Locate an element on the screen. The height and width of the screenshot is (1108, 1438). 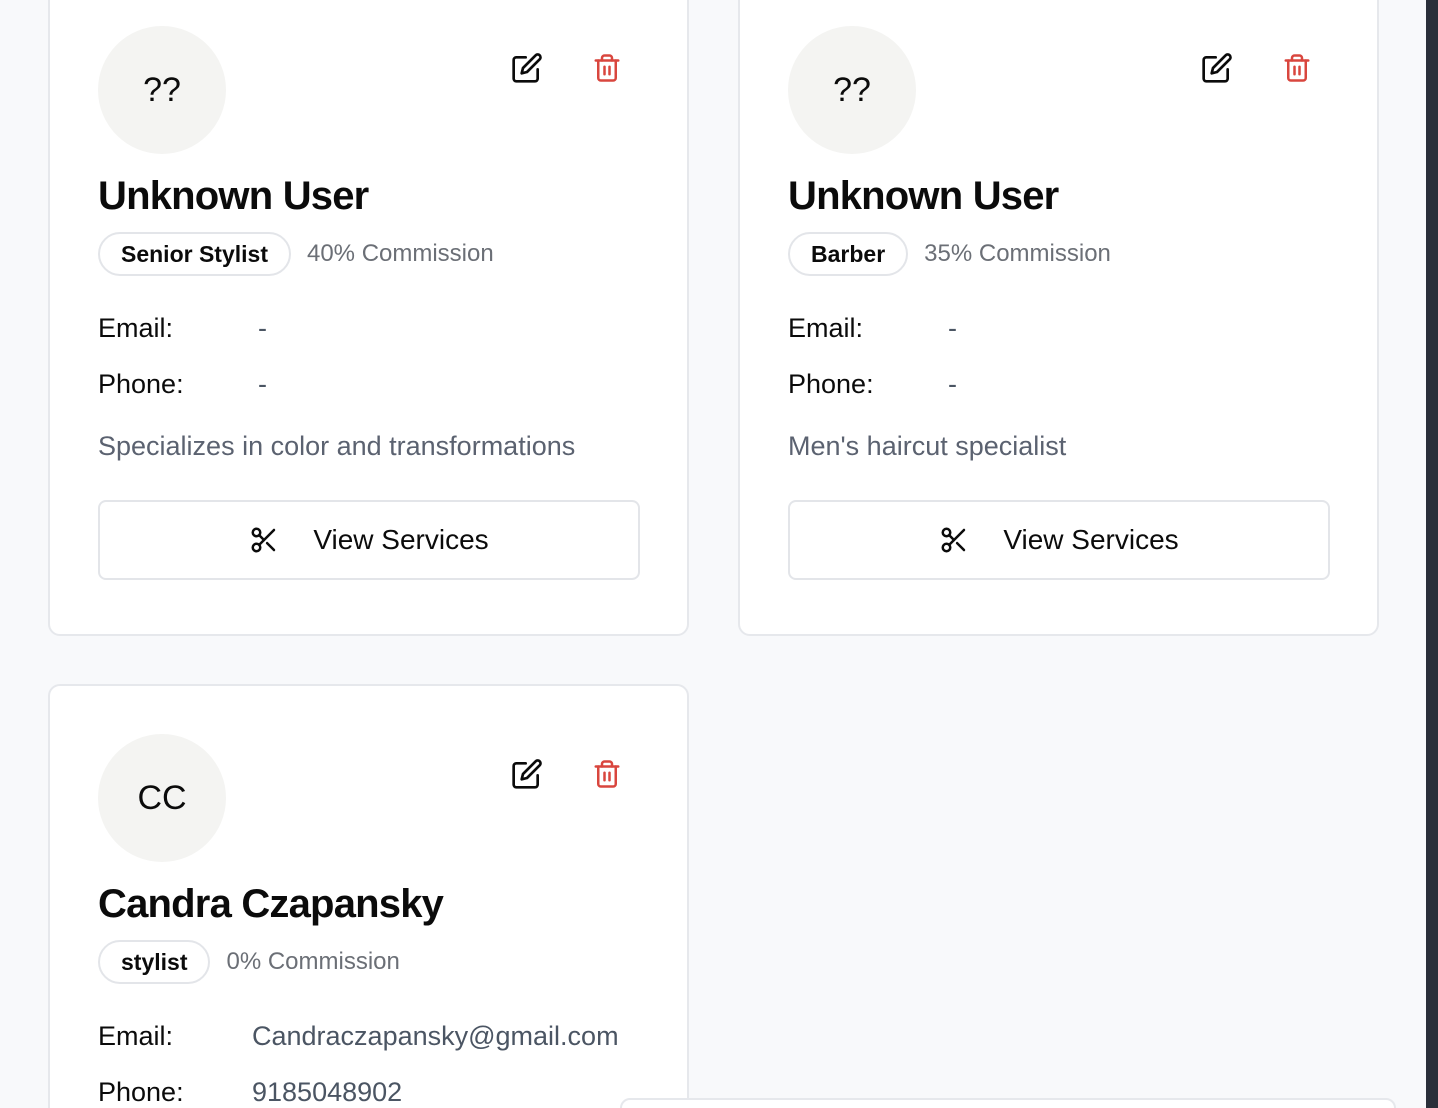
phone-row: Phone: 9185048902 is located at coordinates (368, 1086).